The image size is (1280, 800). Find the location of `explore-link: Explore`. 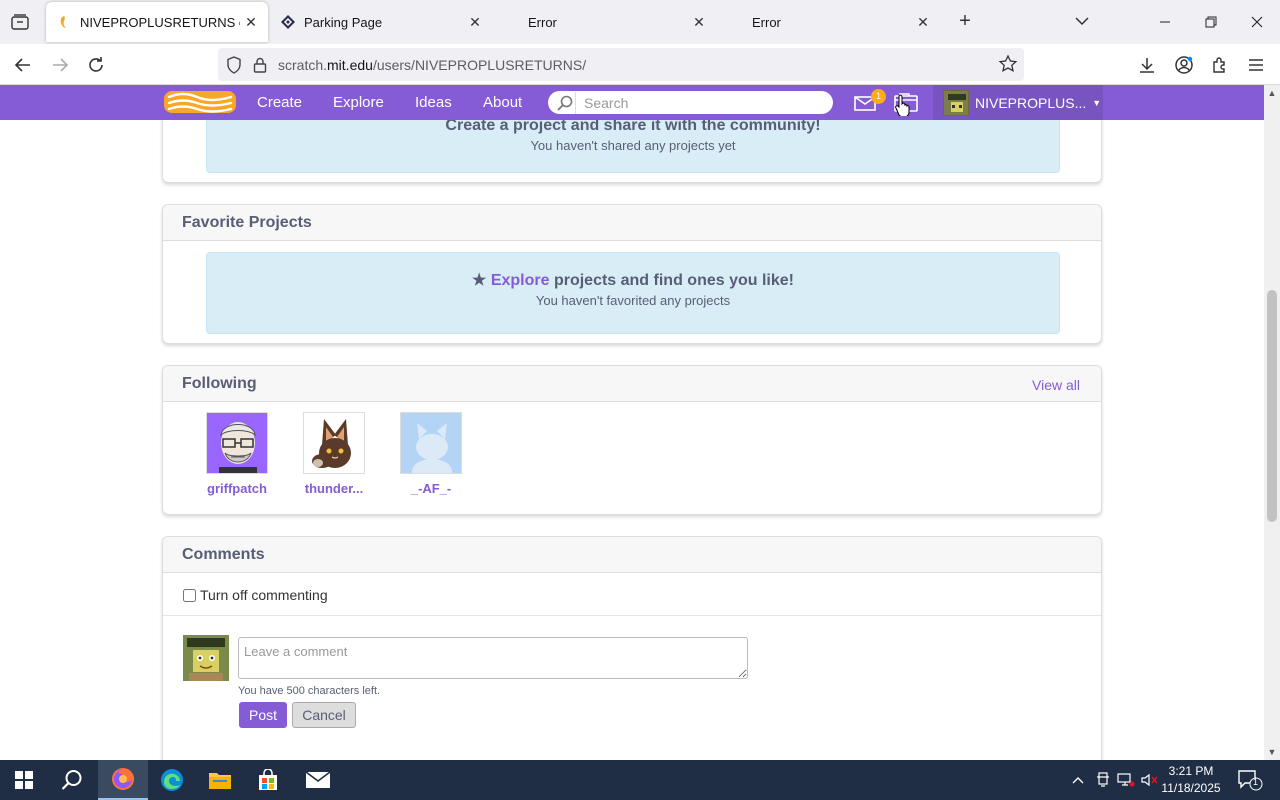

explore-link: Explore is located at coordinates (520, 280).